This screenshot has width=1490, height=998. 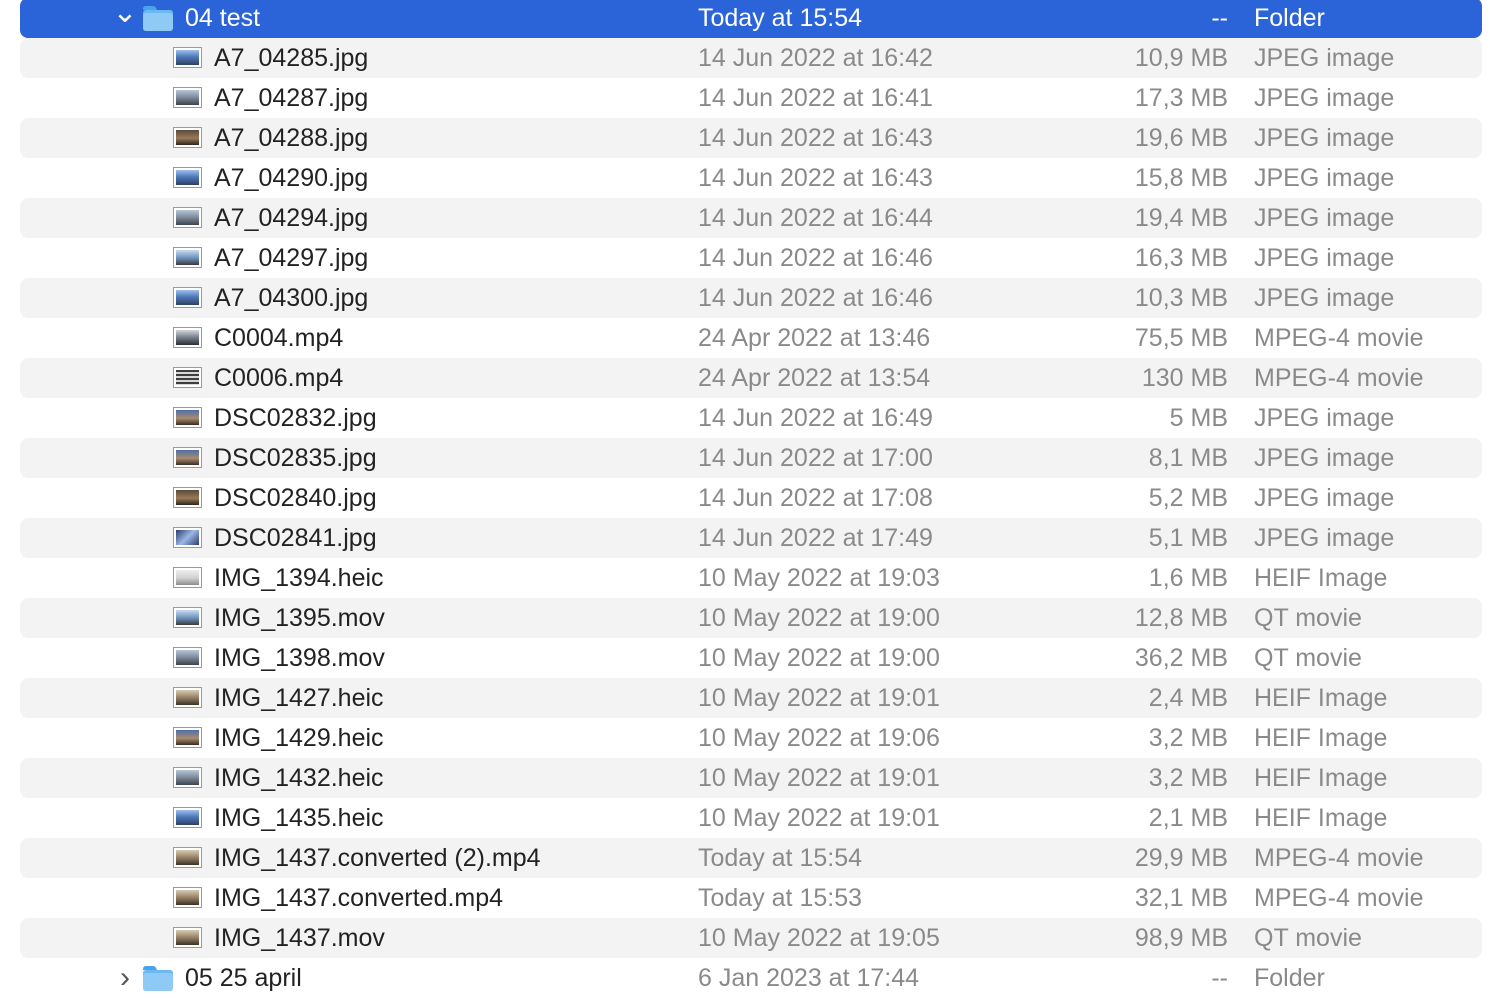 I want to click on file-name: A7_04288.jpg, so click(x=291, y=138).